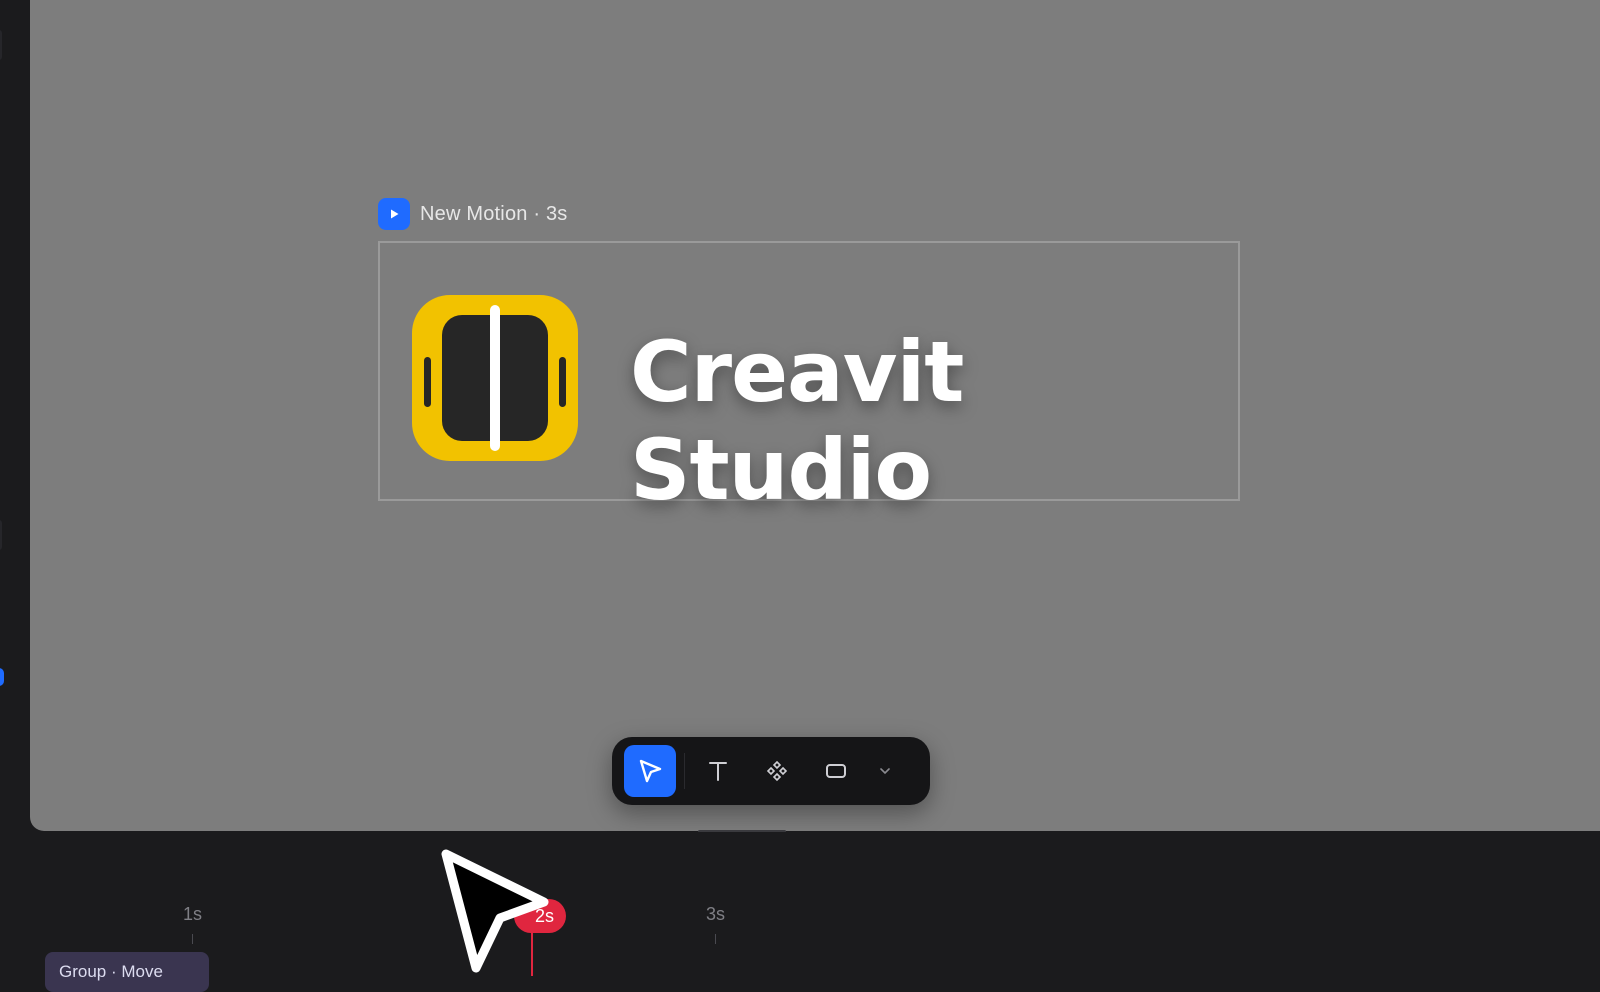 The image size is (1600, 992). What do you see at coordinates (495, 378) in the screenshot?
I see `creavit-logo-icon` at bounding box center [495, 378].